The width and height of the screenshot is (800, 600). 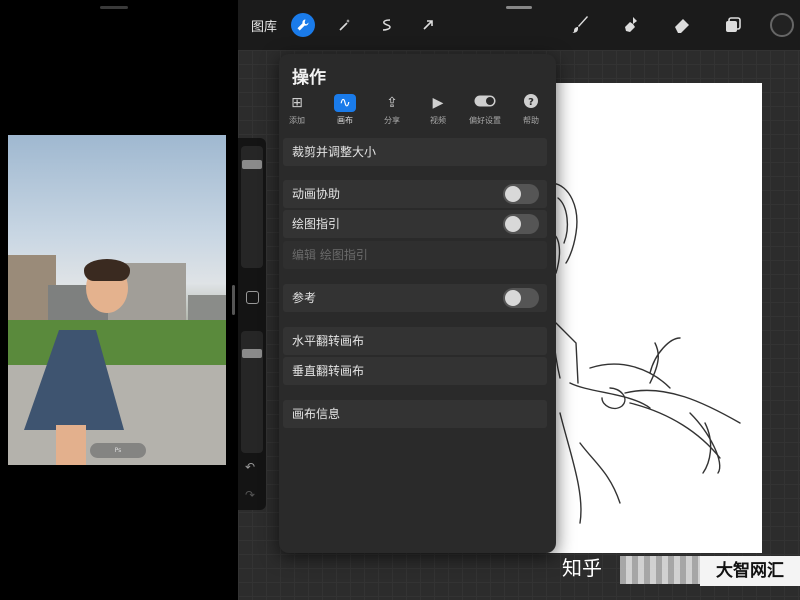 I want to click on actions-tabs: ⊞ 添加 ∿ 画布 ⇪ 分享 ▶ 视频 偏好设置 ? 帮助, so click(x=417, y=114).